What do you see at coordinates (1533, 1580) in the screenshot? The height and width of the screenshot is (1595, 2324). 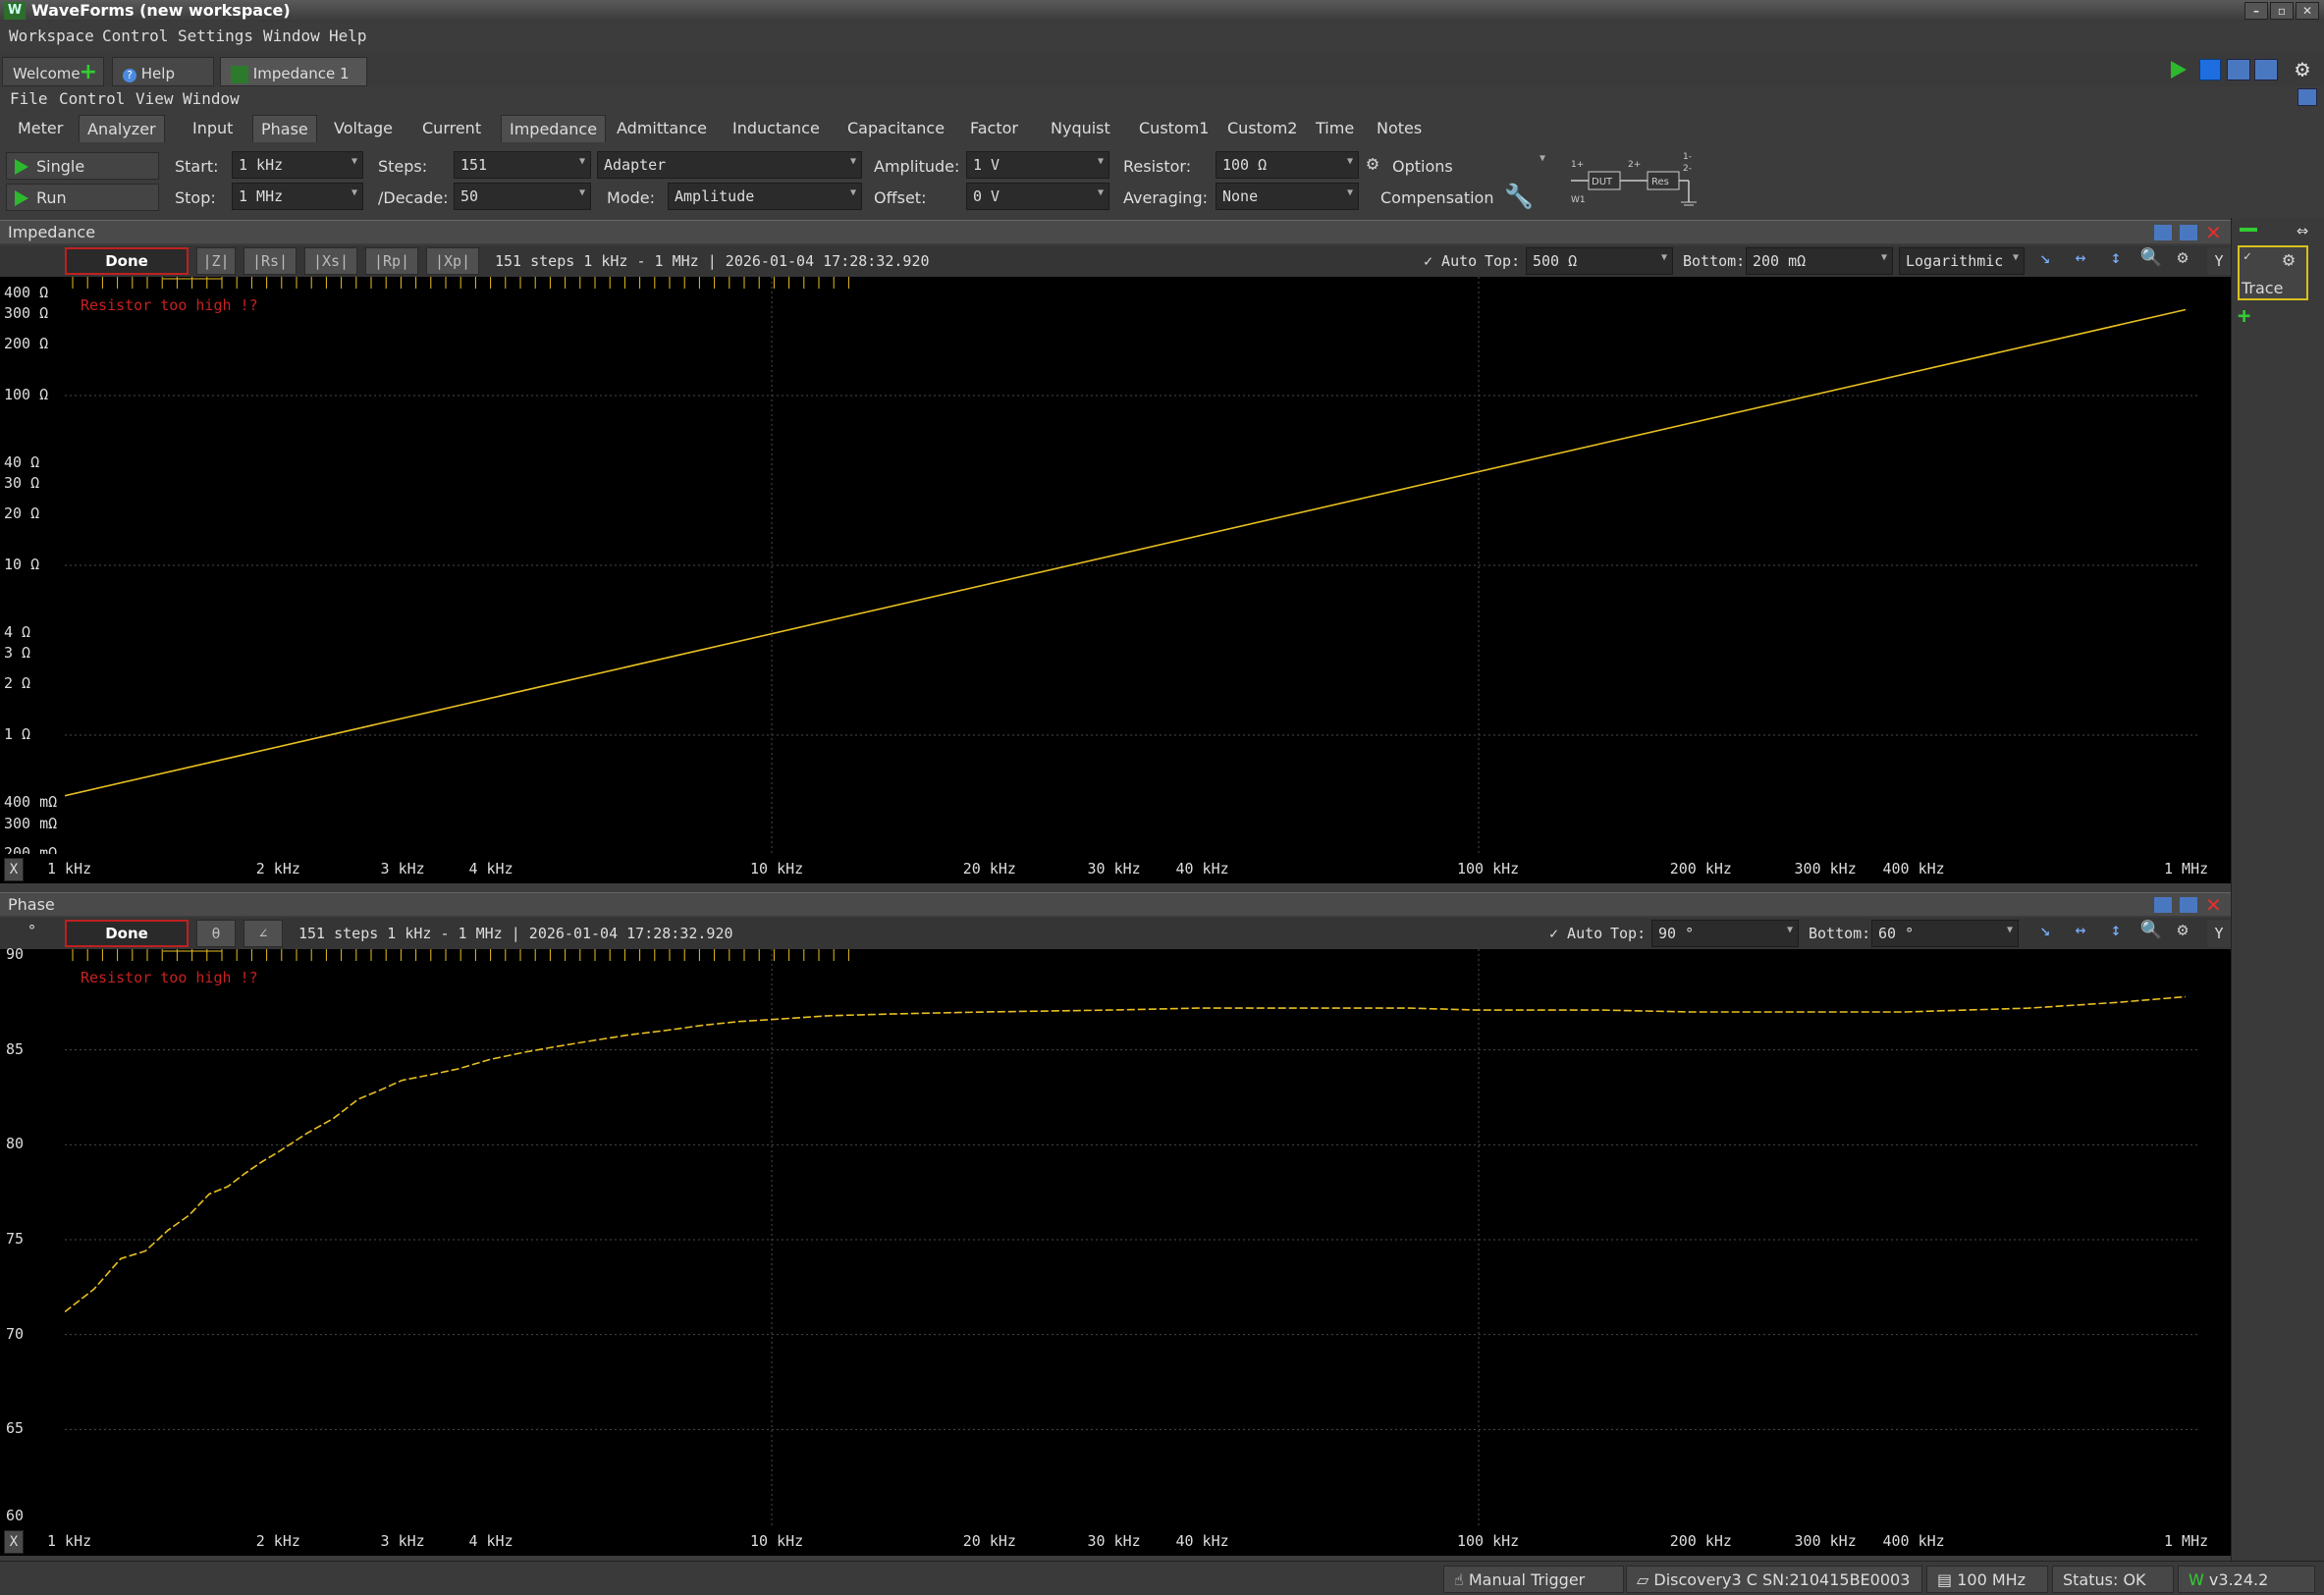 I see `manual-trigger-button: ☝ Manual Trigger` at bounding box center [1533, 1580].